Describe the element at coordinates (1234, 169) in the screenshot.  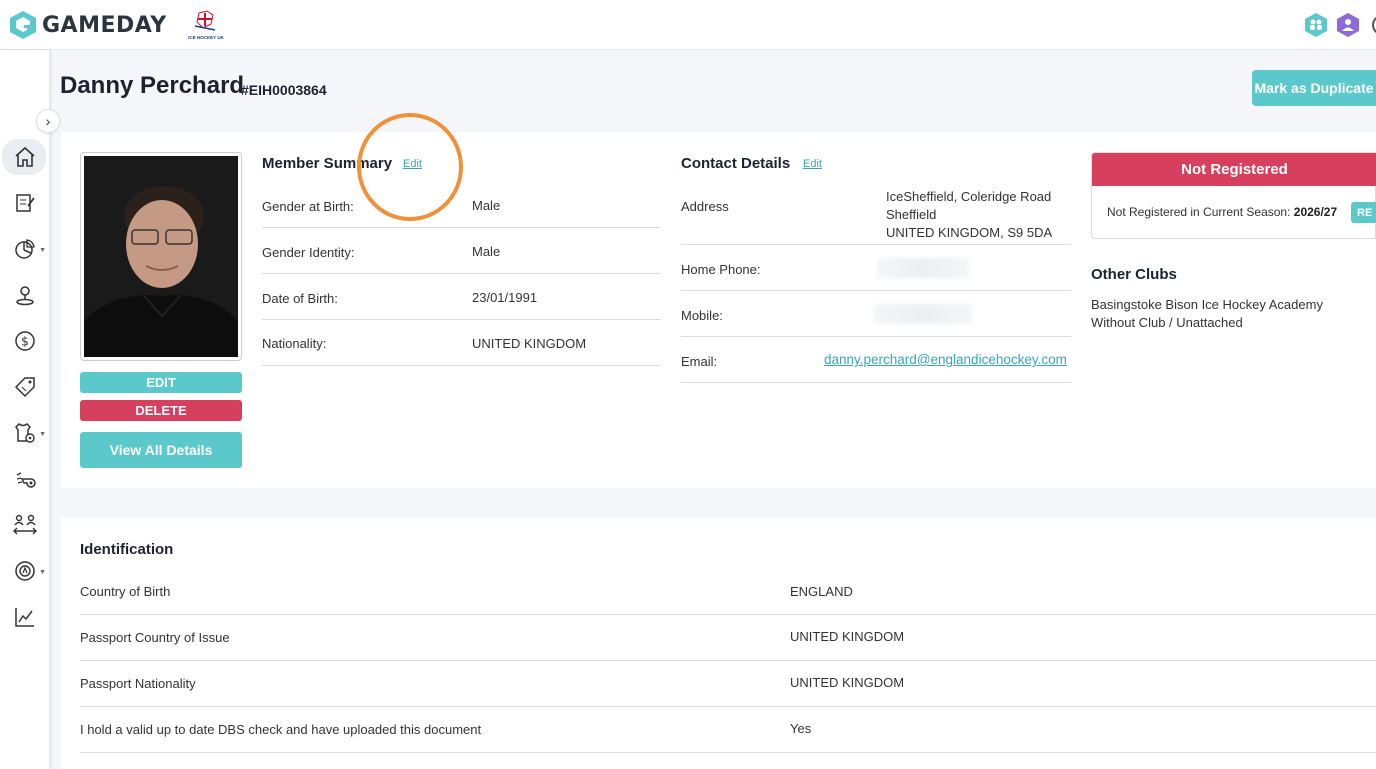
I see `registration-status-badge: Not Registered` at that location.